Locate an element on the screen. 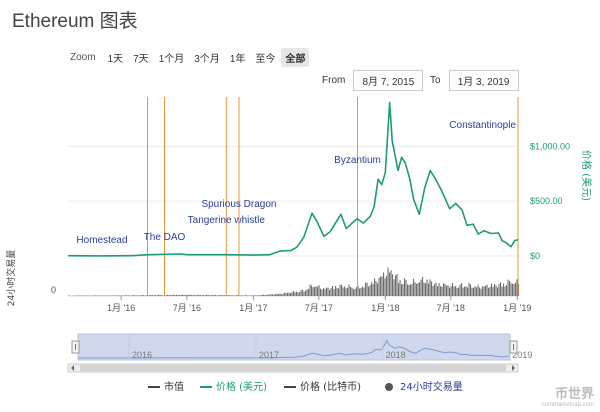 Image resolution: width=600 pixels, height=412 pixels. legend-item-label: 价格 (美元) is located at coordinates (241, 386).